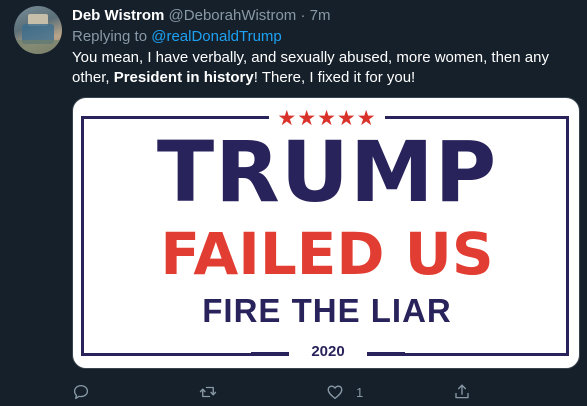 This screenshot has width=587, height=406. What do you see at coordinates (335, 392) in the screenshot?
I see `like-icon` at bounding box center [335, 392].